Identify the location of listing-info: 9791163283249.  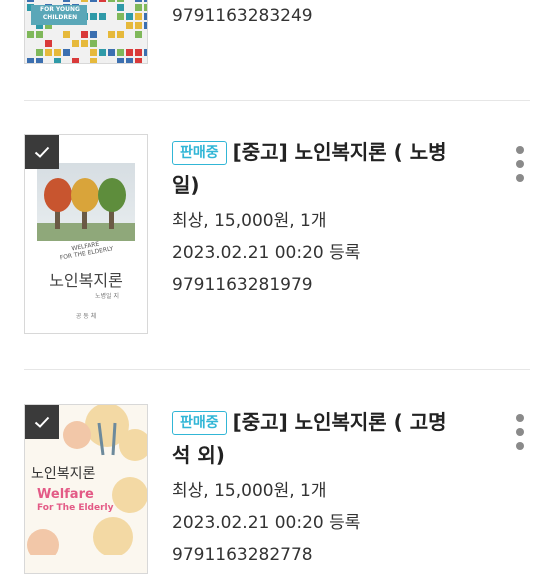
(317, 16).